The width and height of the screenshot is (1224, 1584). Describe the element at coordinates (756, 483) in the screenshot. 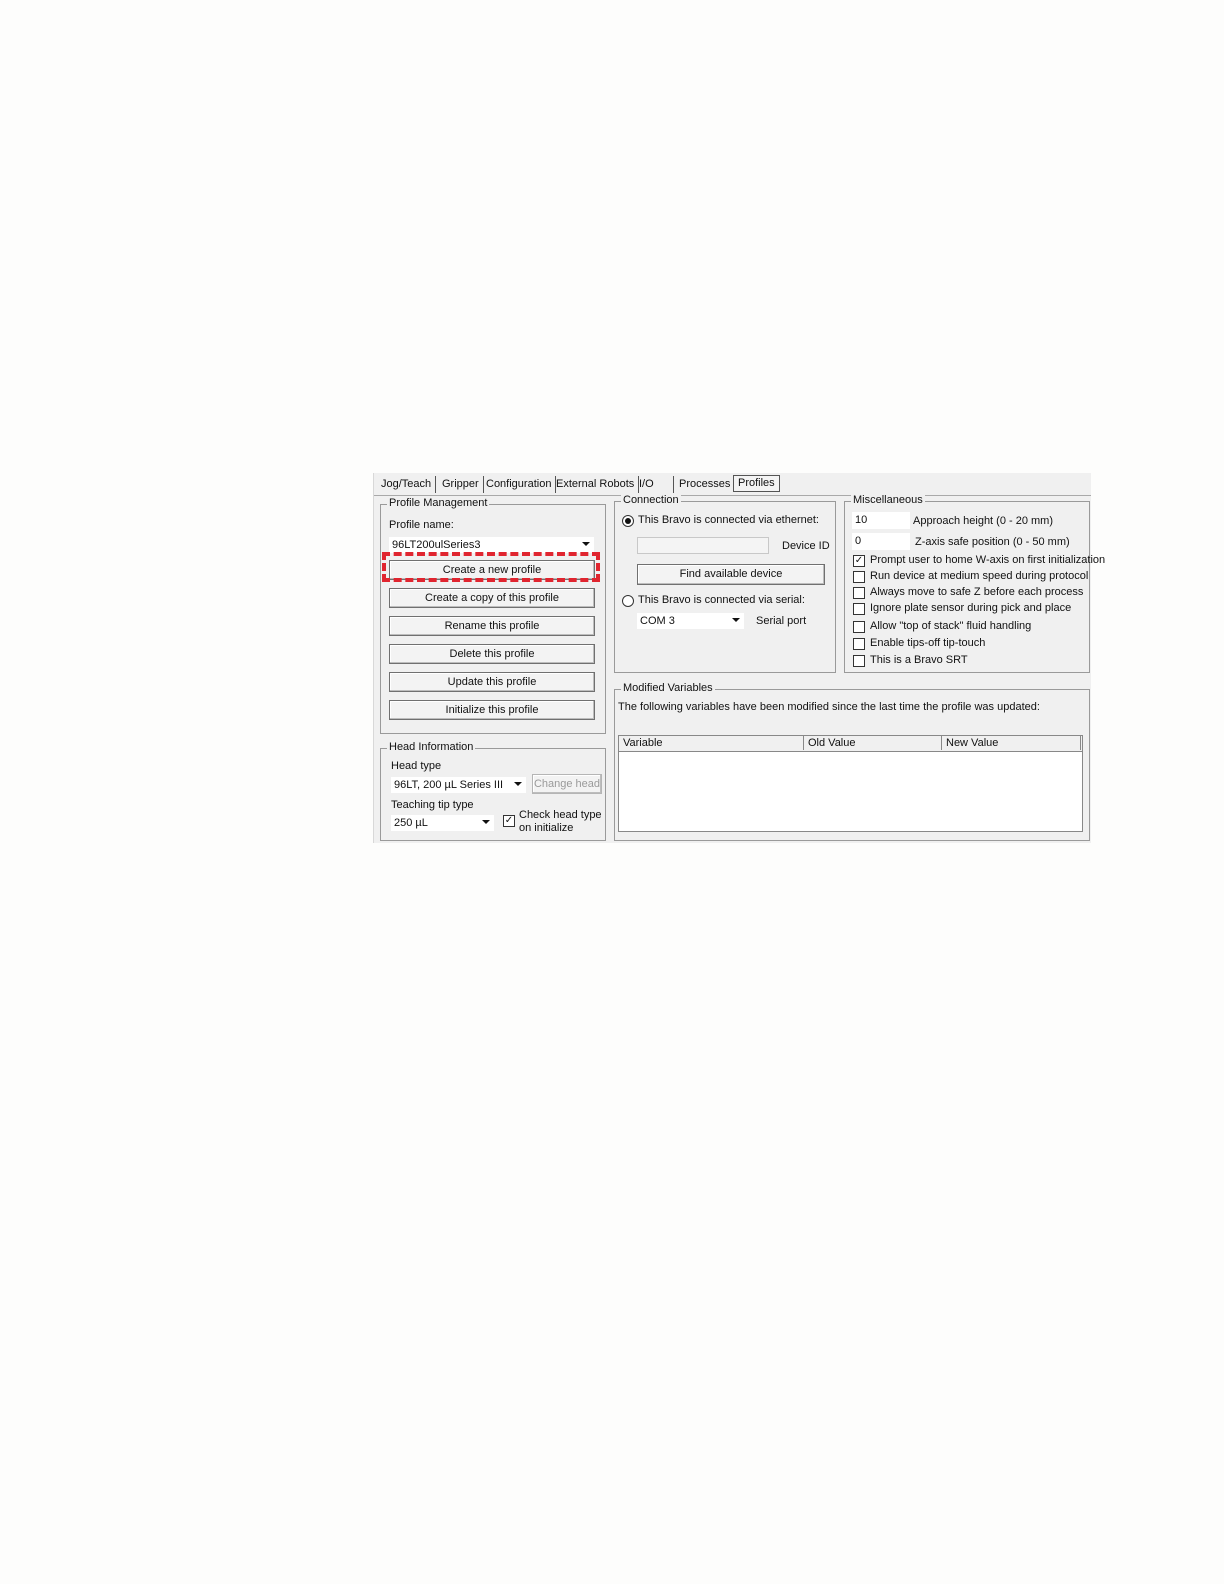

I see `tab-profiles: Profiles` at that location.